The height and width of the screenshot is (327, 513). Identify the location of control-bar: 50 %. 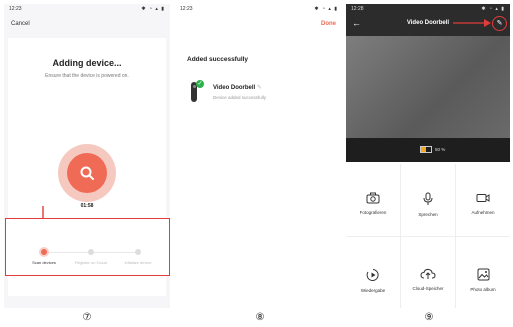
(428, 150).